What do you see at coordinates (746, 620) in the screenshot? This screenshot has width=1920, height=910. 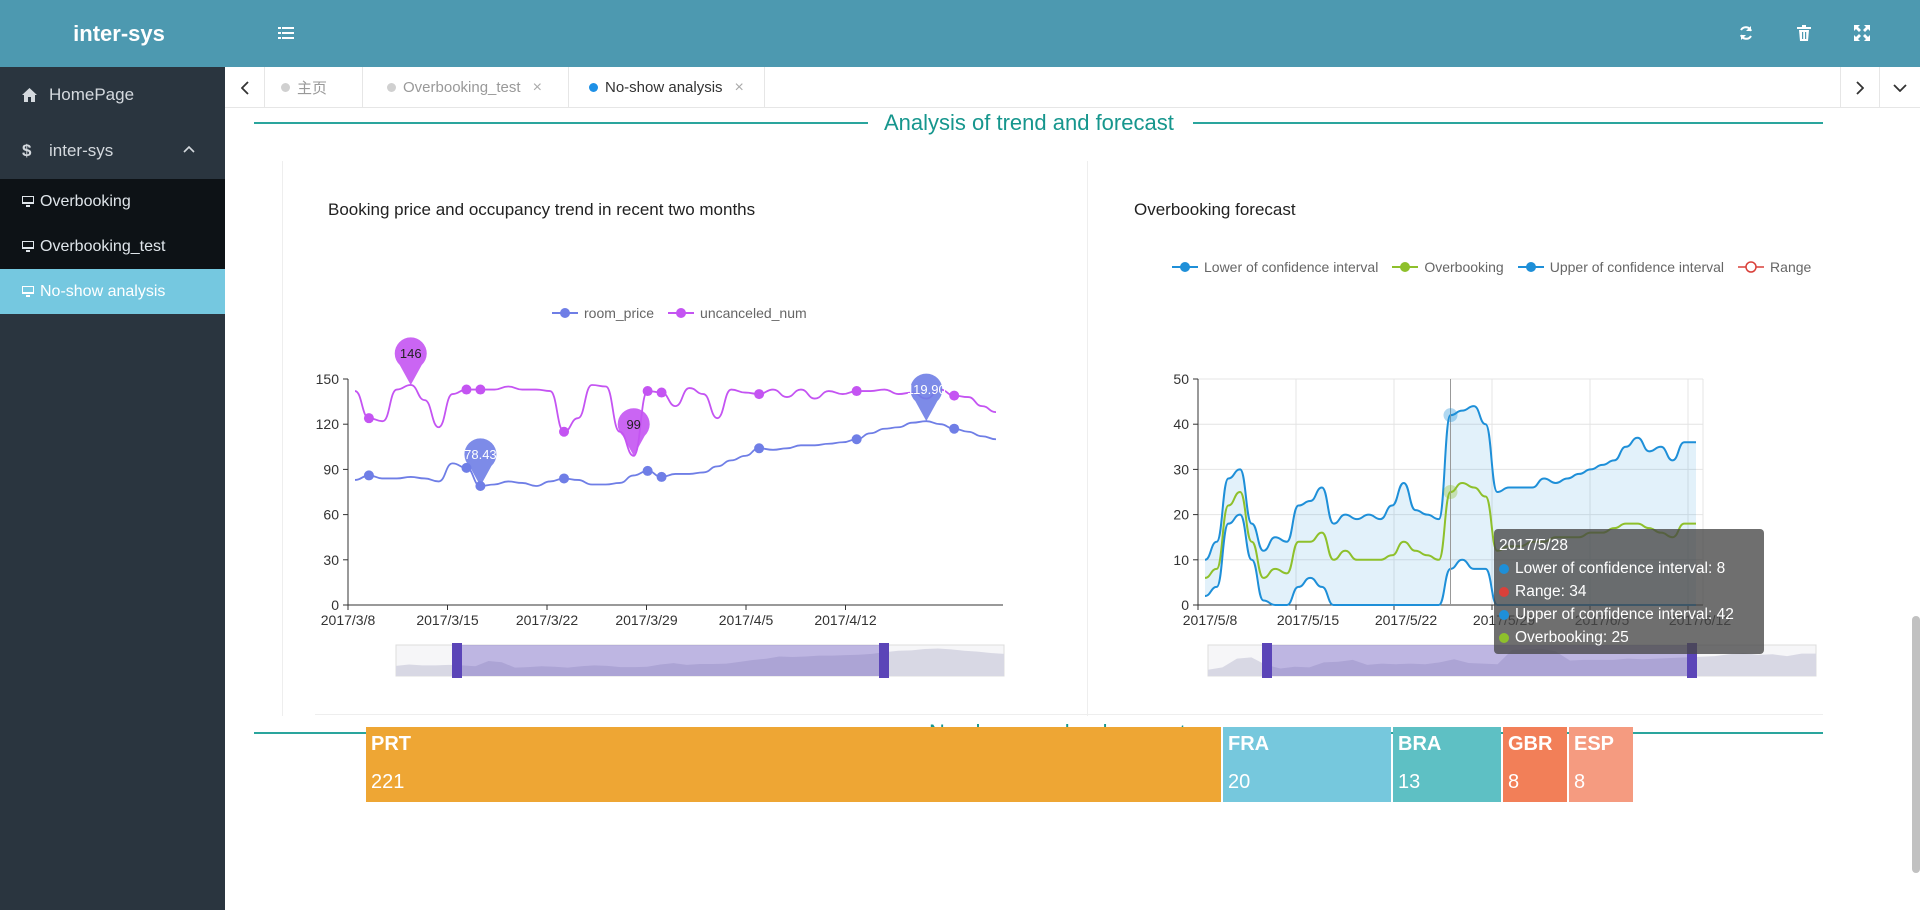 I see `x-tick-label: 2017/4/5` at bounding box center [746, 620].